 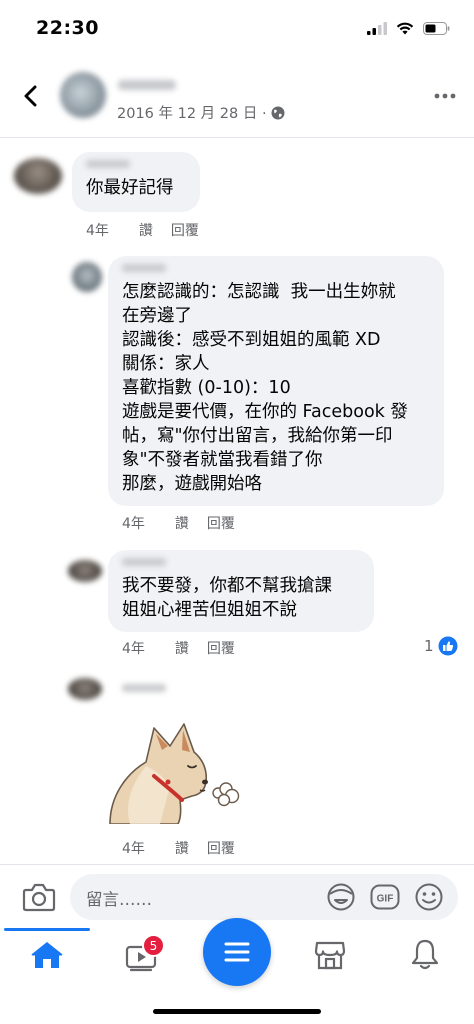 I want to click on tab-home, so click(x=47, y=956).